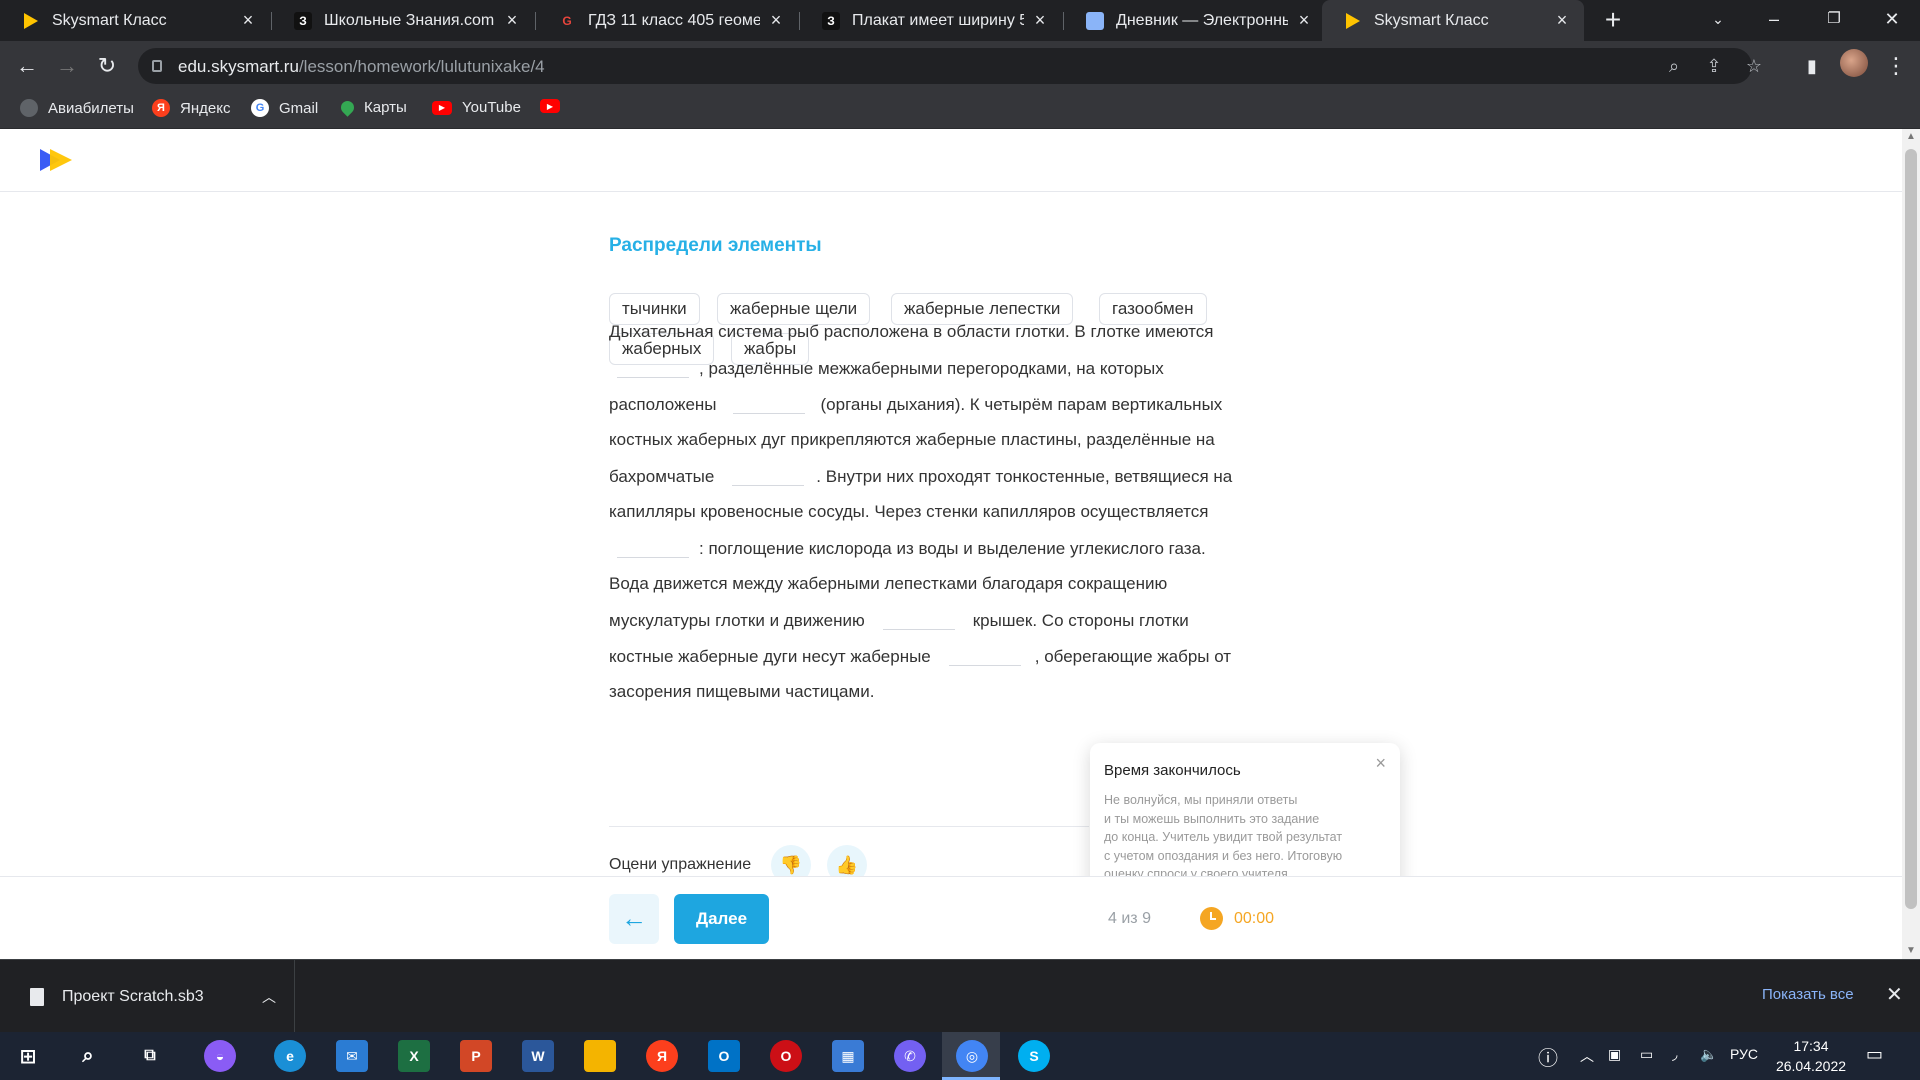  I want to click on language-indicator: РУС, so click(1744, 1054).